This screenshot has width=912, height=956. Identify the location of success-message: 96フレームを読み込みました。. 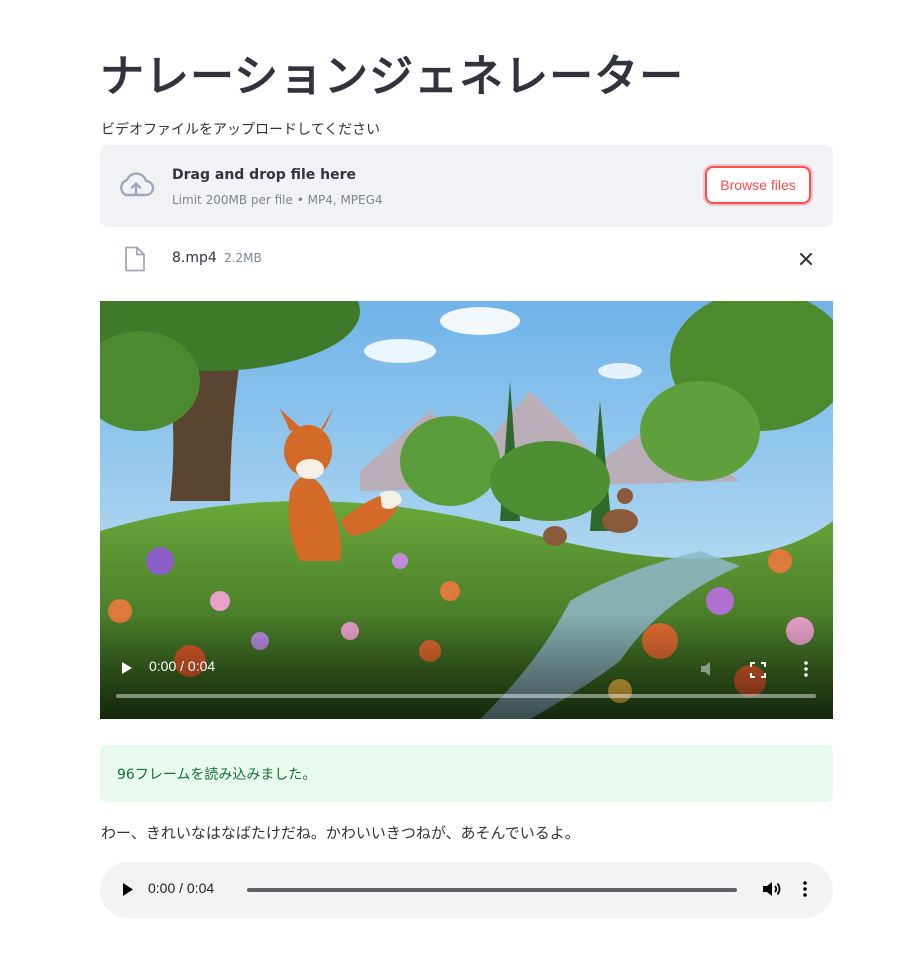
(217, 775).